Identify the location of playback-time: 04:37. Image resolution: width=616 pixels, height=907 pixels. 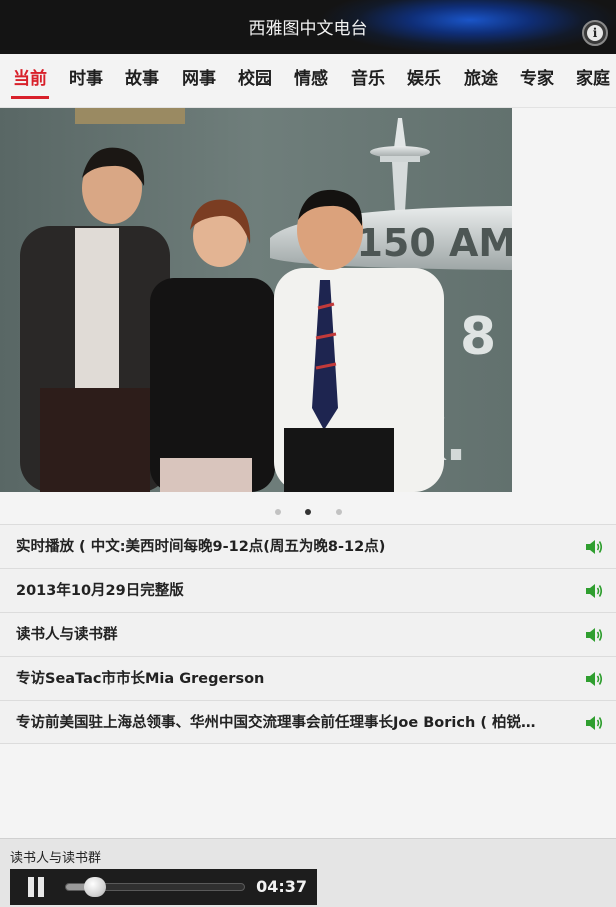
(281, 886).